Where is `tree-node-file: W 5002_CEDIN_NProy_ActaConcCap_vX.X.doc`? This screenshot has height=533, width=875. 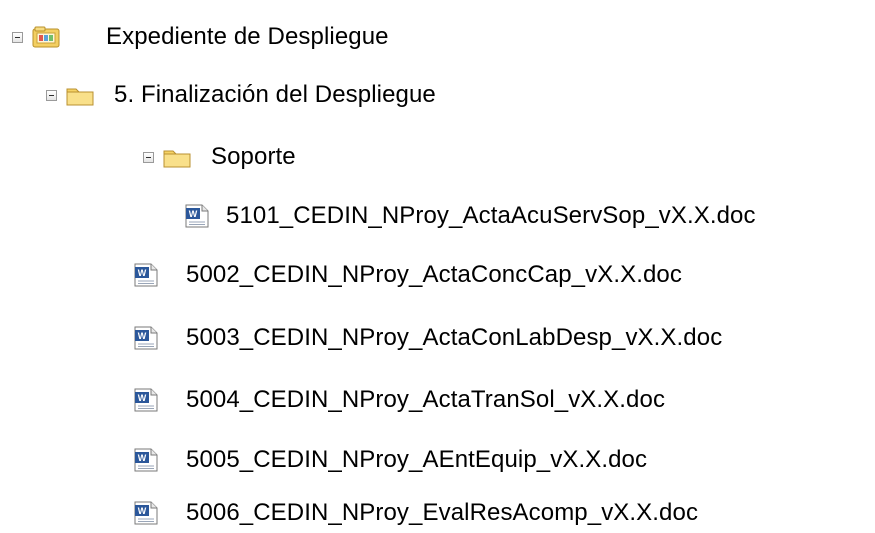
tree-node-file: W 5002_CEDIN_NProy_ActaConcCap_vX.X.doc is located at coordinates (407, 275).